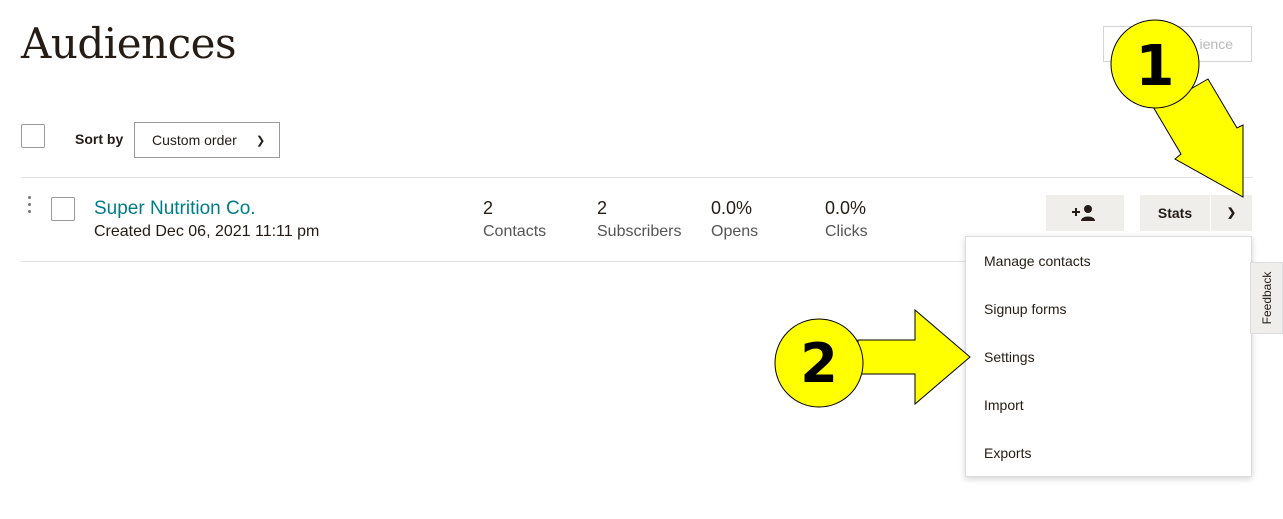 The image size is (1283, 519). I want to click on callout-1-label: 1, so click(1155, 66).